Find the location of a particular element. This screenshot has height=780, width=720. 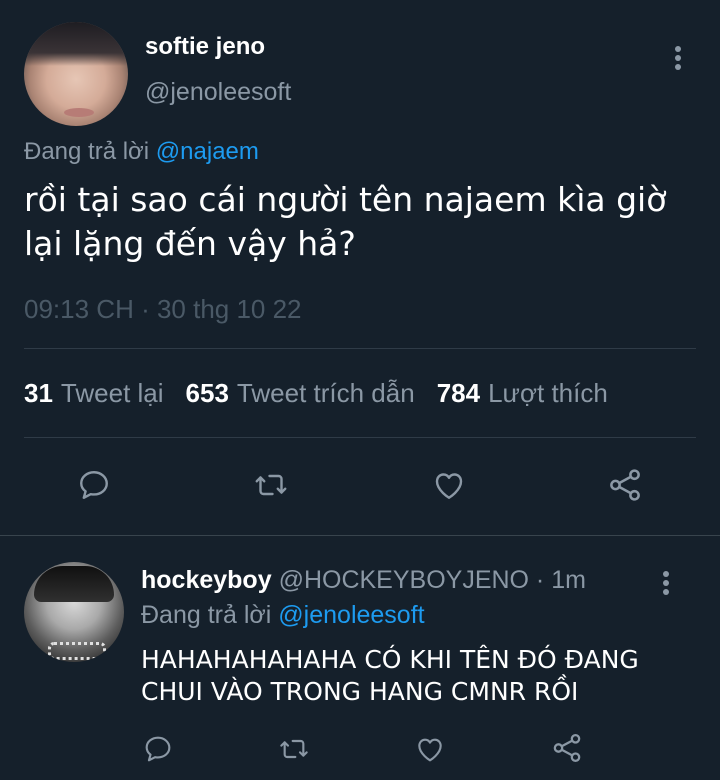

avatar-chain is located at coordinates (77, 651).